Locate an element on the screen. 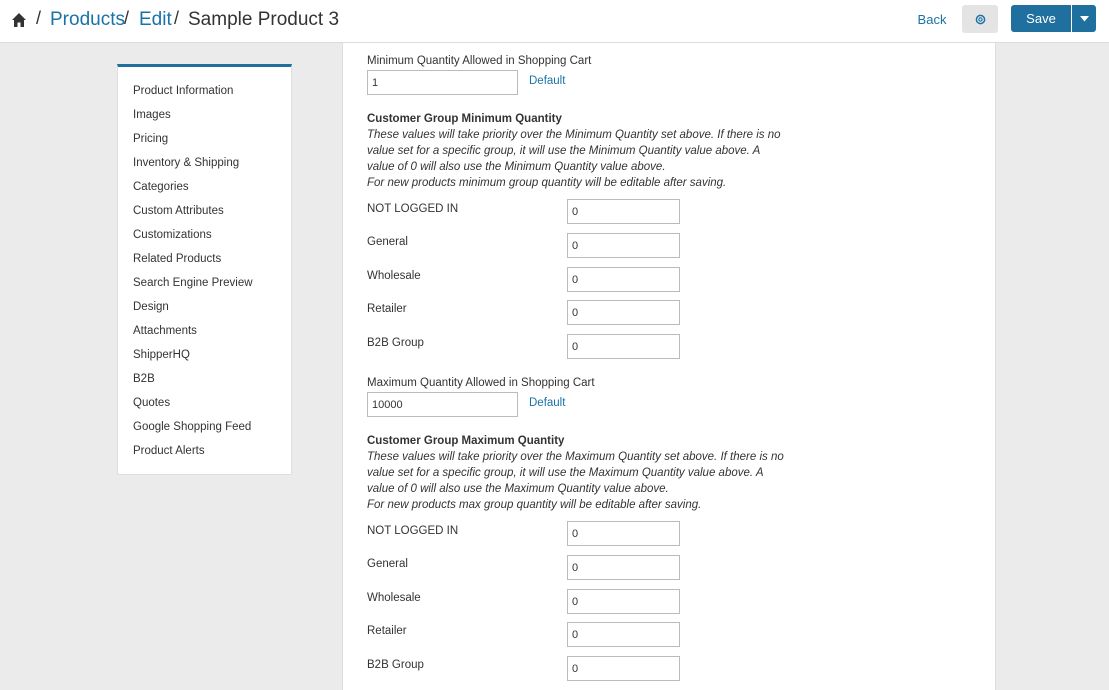  help-button is located at coordinates (980, 19).